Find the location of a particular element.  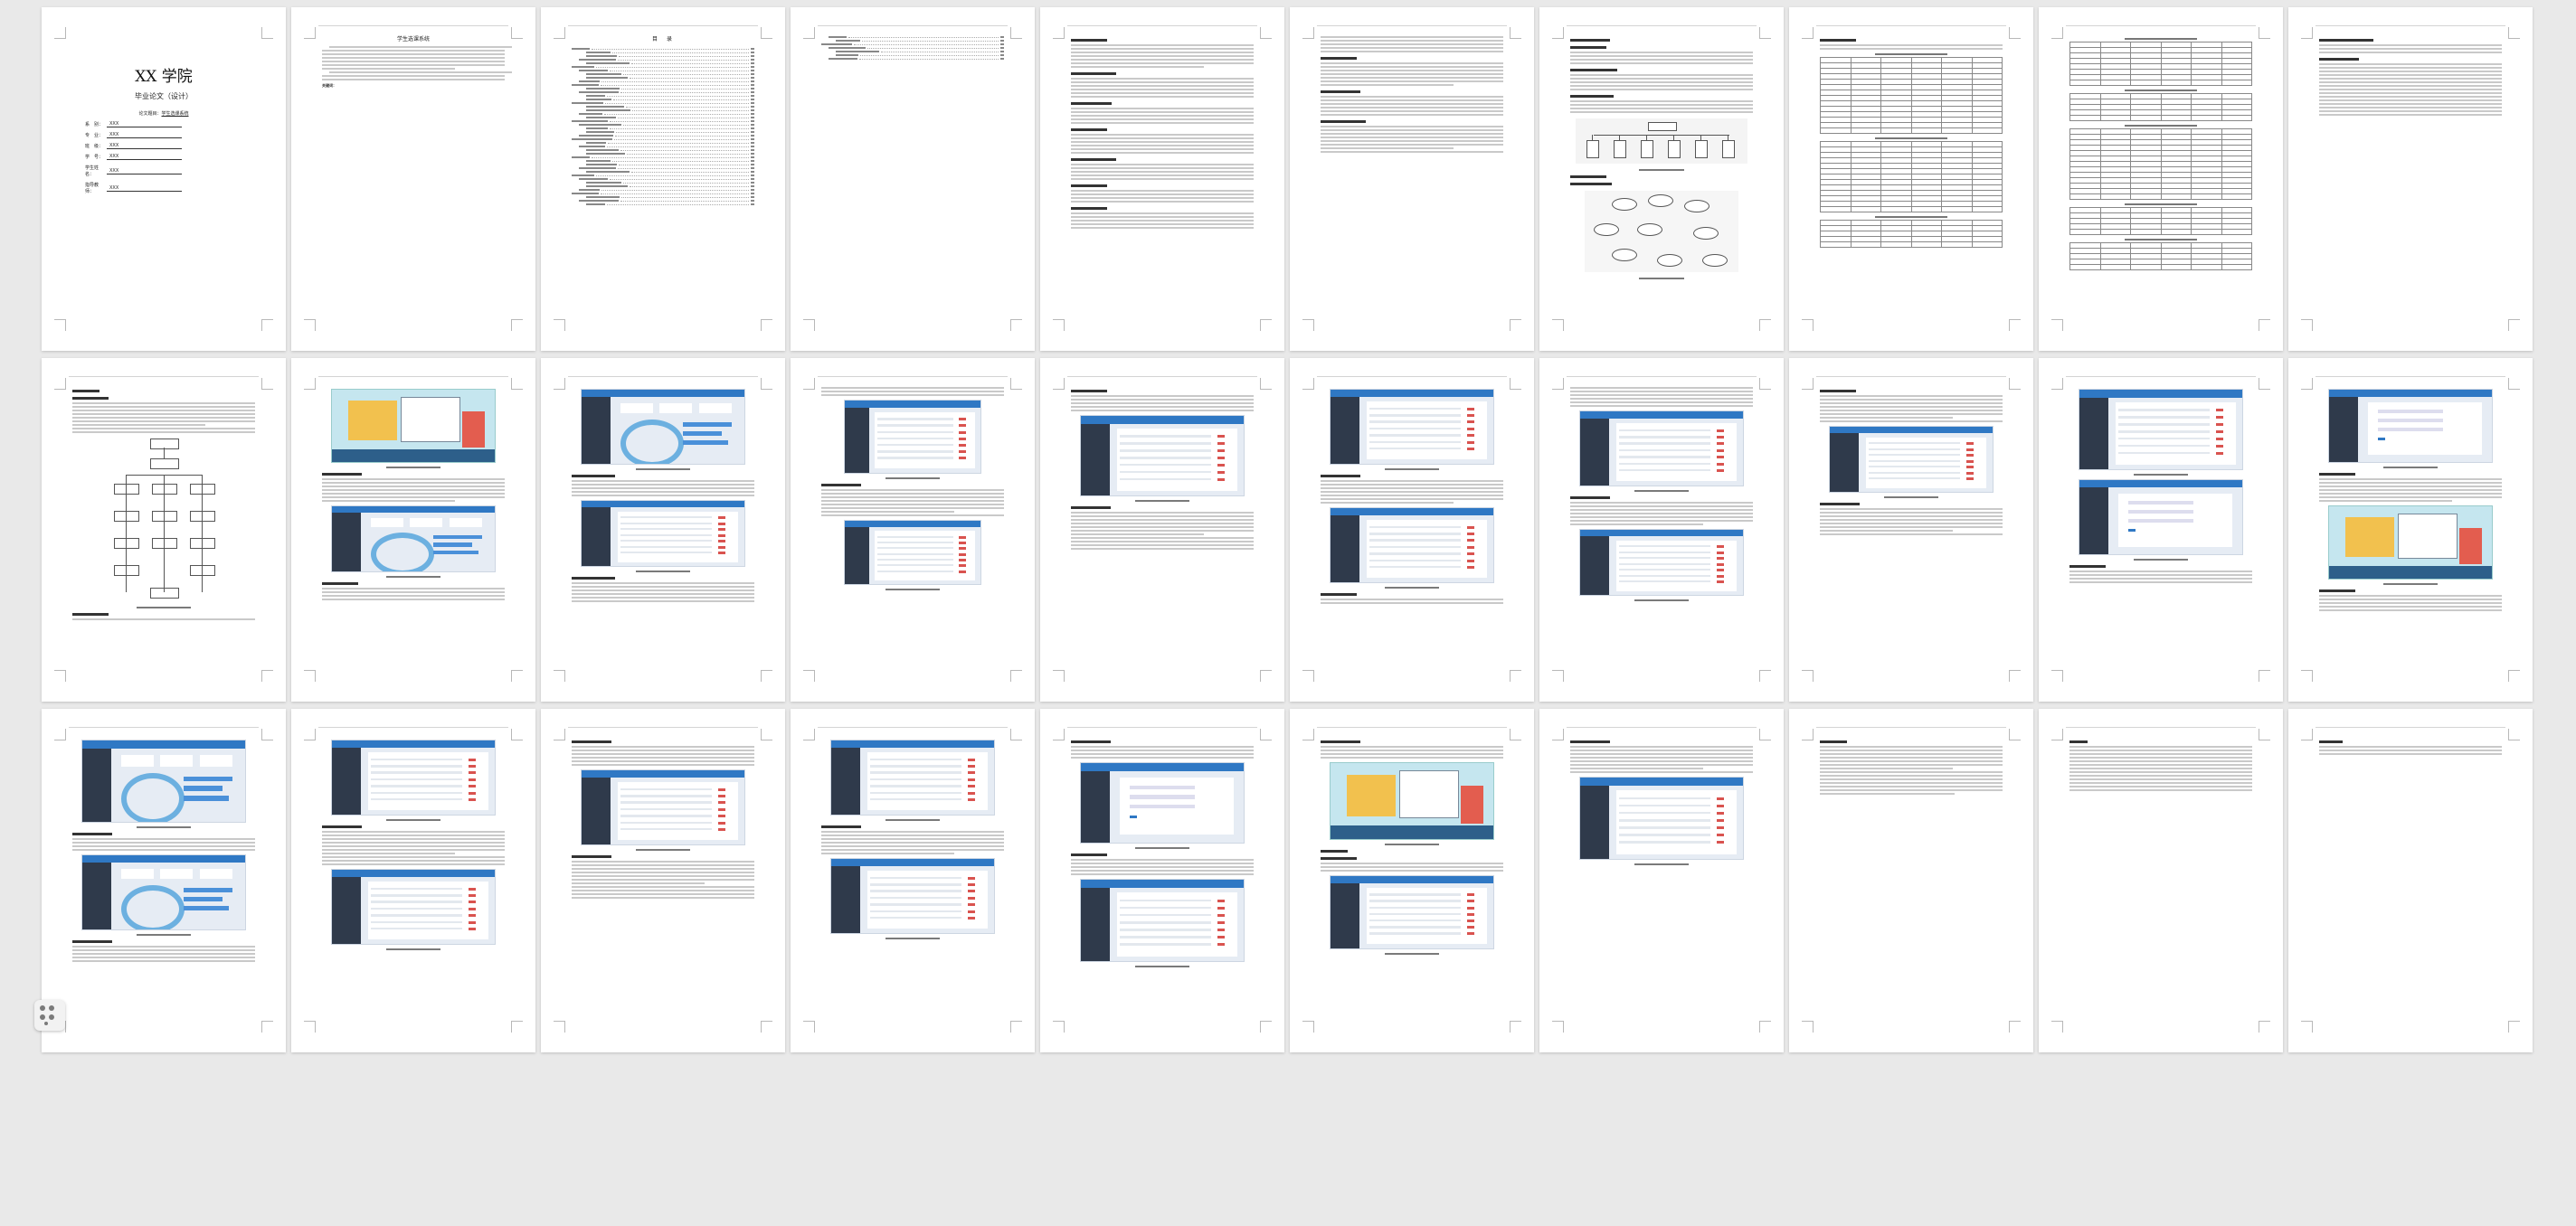

thumbnail-view-button is located at coordinates (49, 1015).